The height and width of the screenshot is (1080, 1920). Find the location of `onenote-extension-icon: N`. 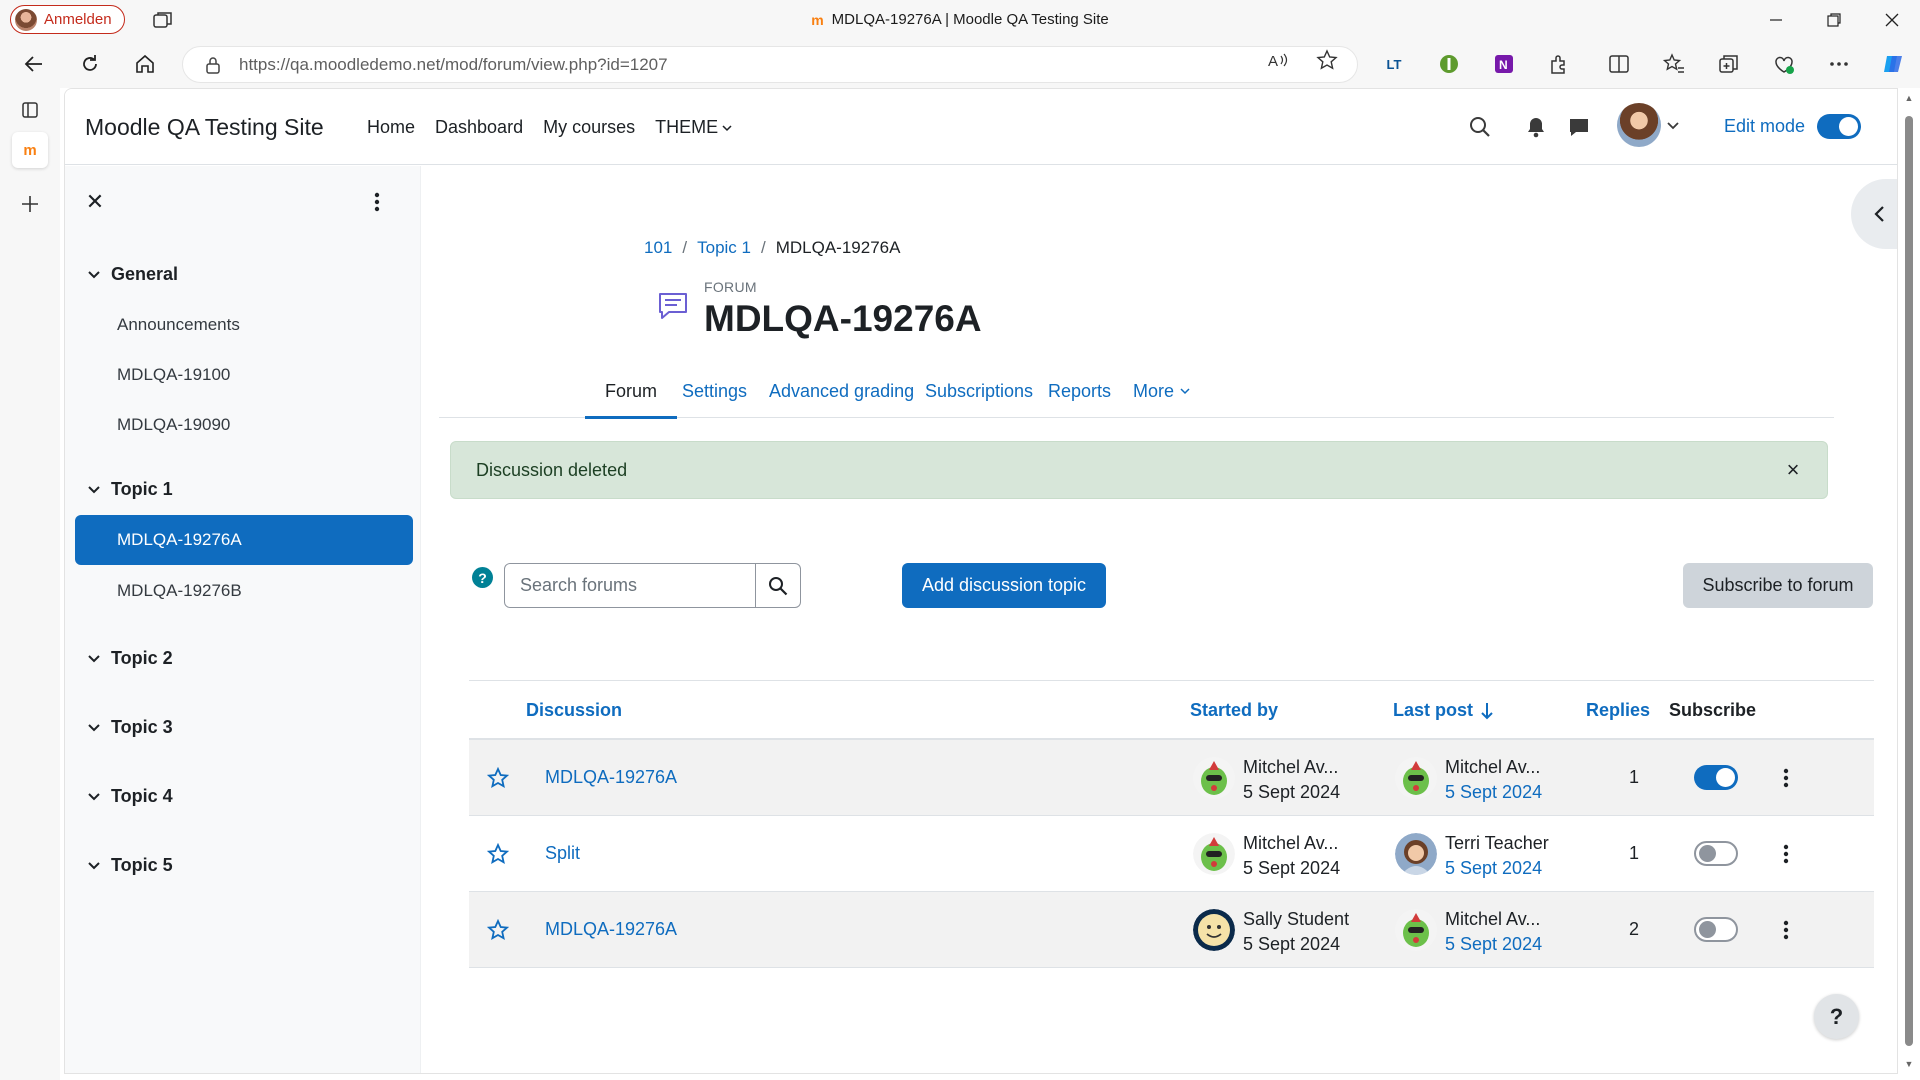

onenote-extension-icon: N is located at coordinates (1504, 64).